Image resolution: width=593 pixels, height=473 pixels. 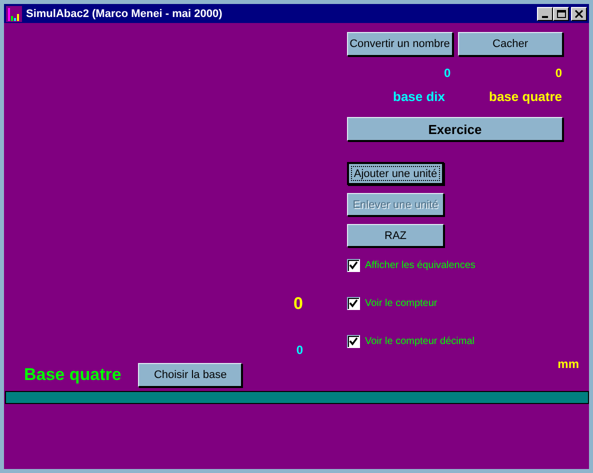 What do you see at coordinates (124, 14) in the screenshot?
I see `window-title: SimulAbac2 (Marco Menei - mai 2000)` at bounding box center [124, 14].